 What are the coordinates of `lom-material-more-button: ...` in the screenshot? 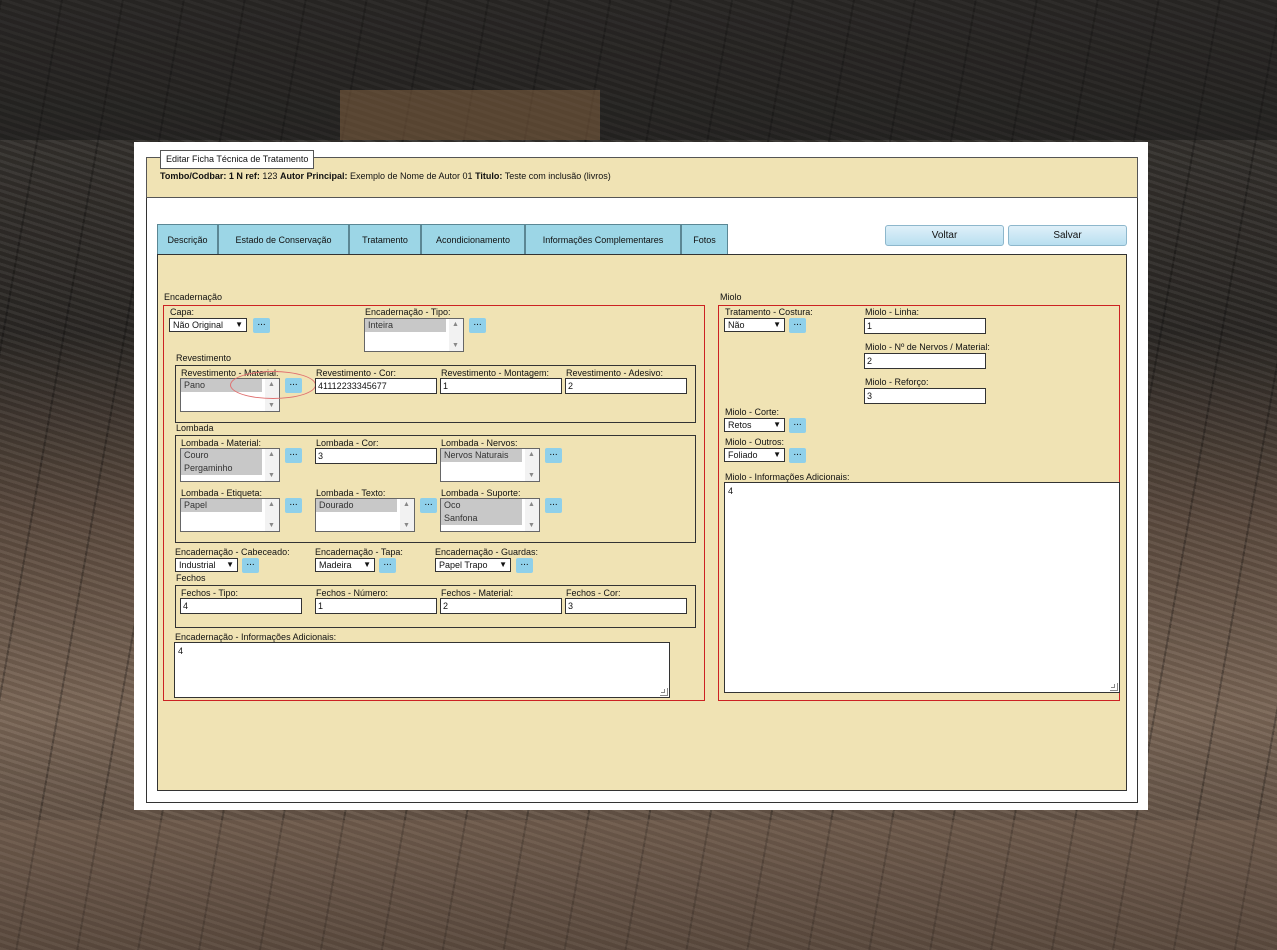 It's located at (293, 455).